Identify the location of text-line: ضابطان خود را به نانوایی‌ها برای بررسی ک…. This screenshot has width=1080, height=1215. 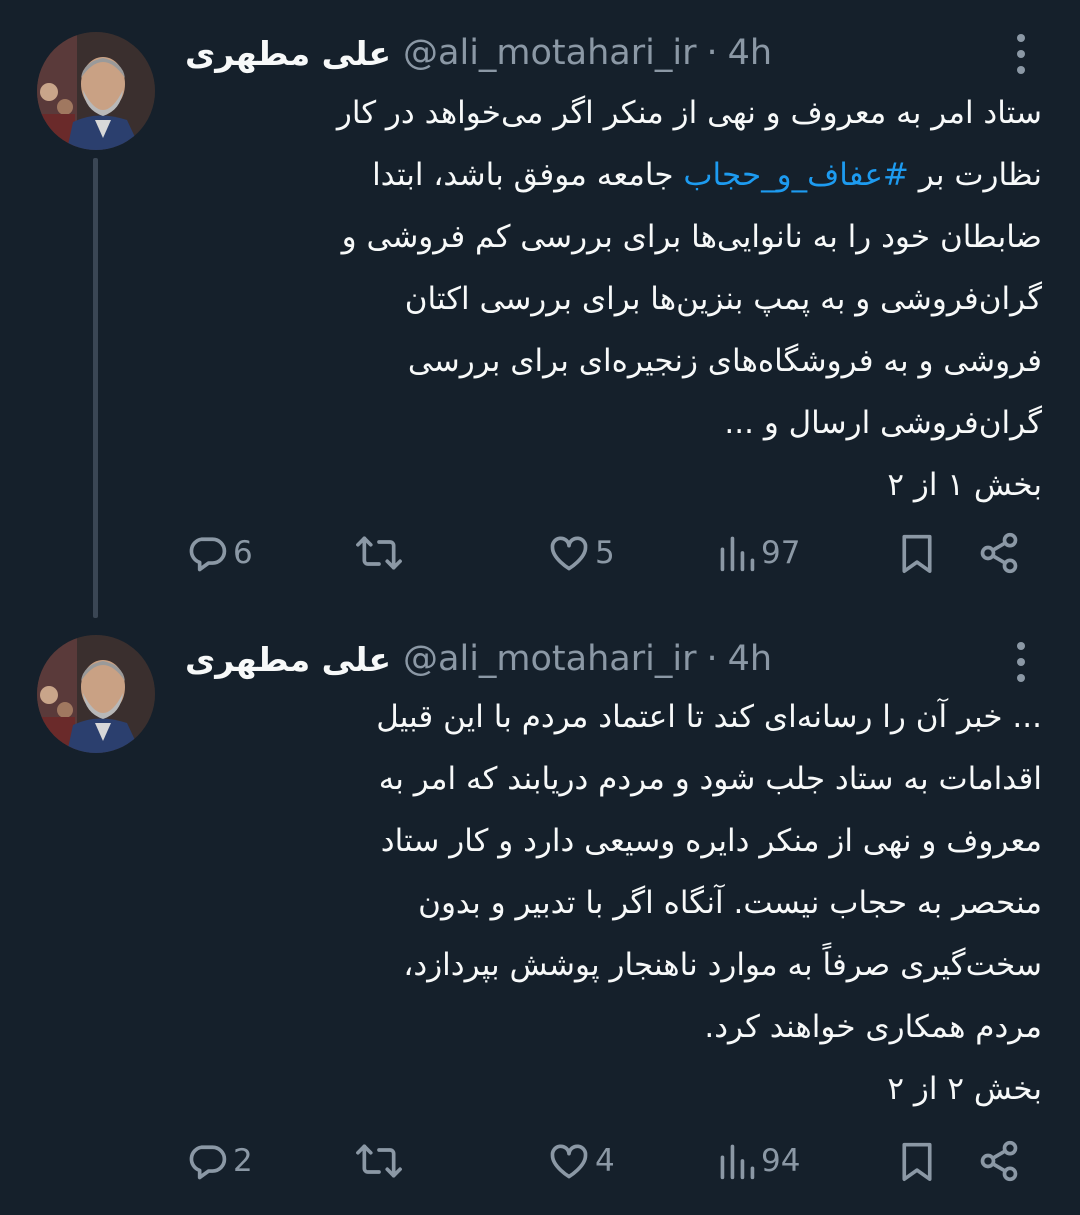
(691, 237).